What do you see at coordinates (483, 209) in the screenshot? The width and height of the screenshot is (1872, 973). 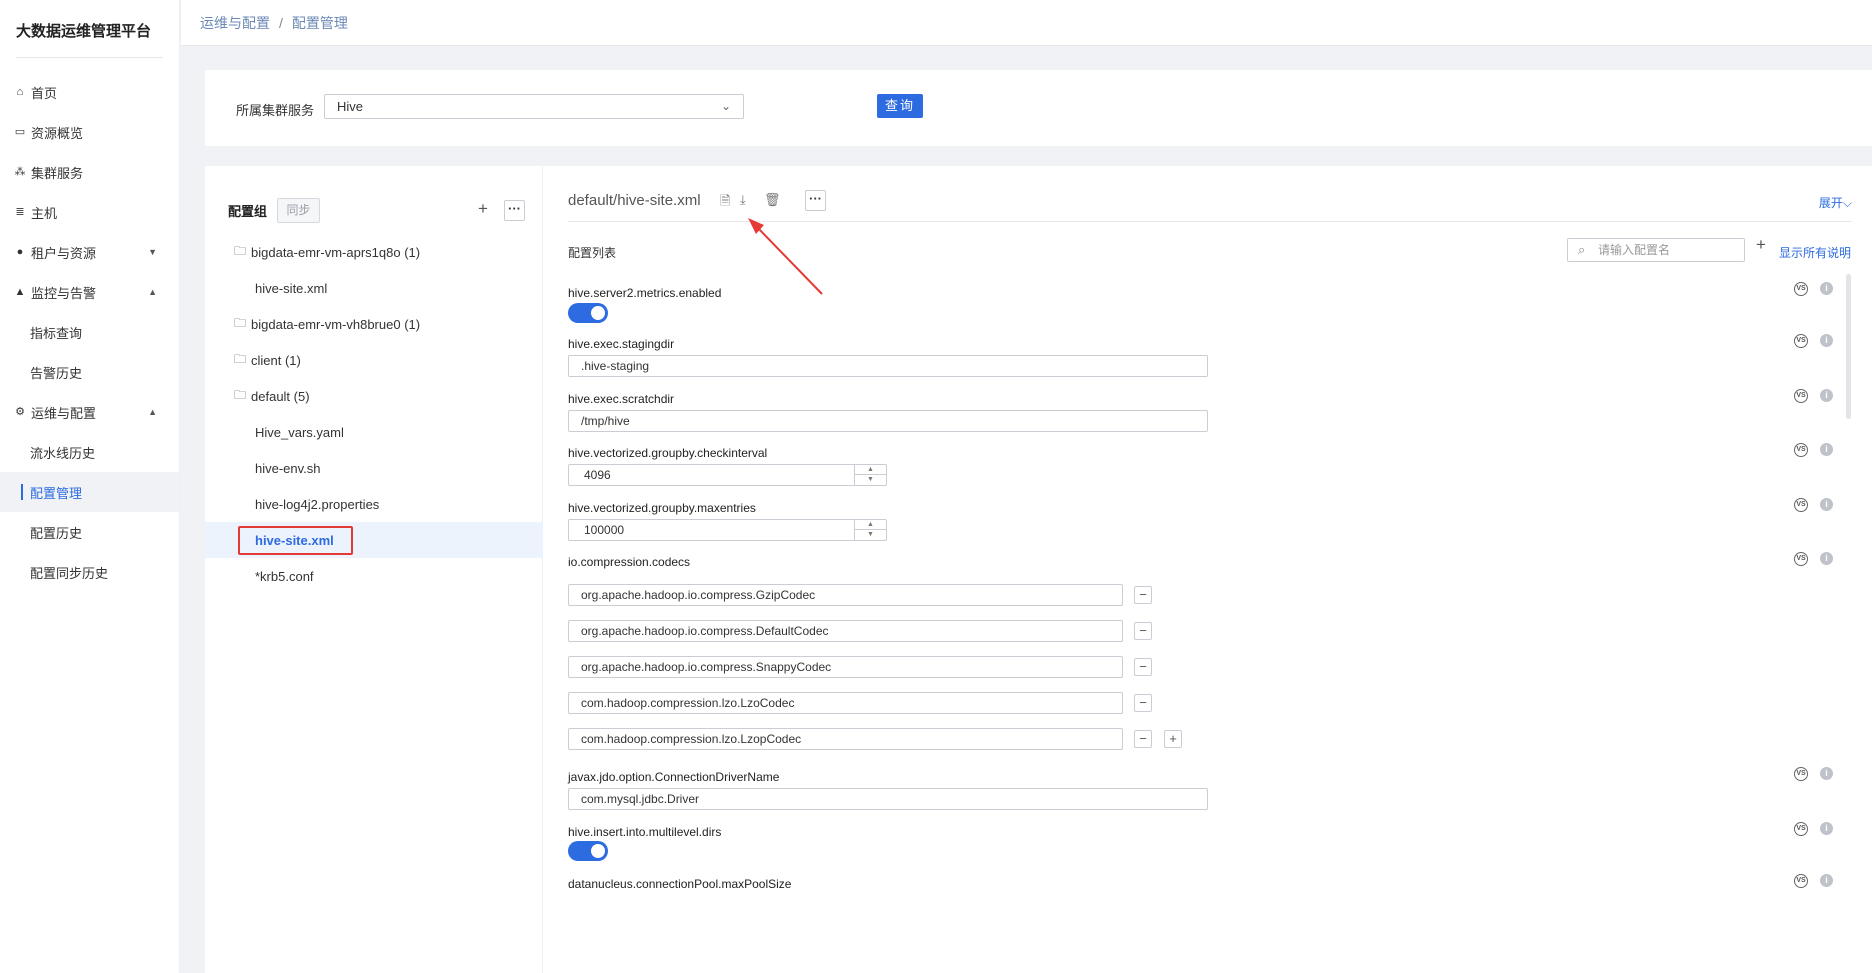 I see `add-group-icon: +` at bounding box center [483, 209].